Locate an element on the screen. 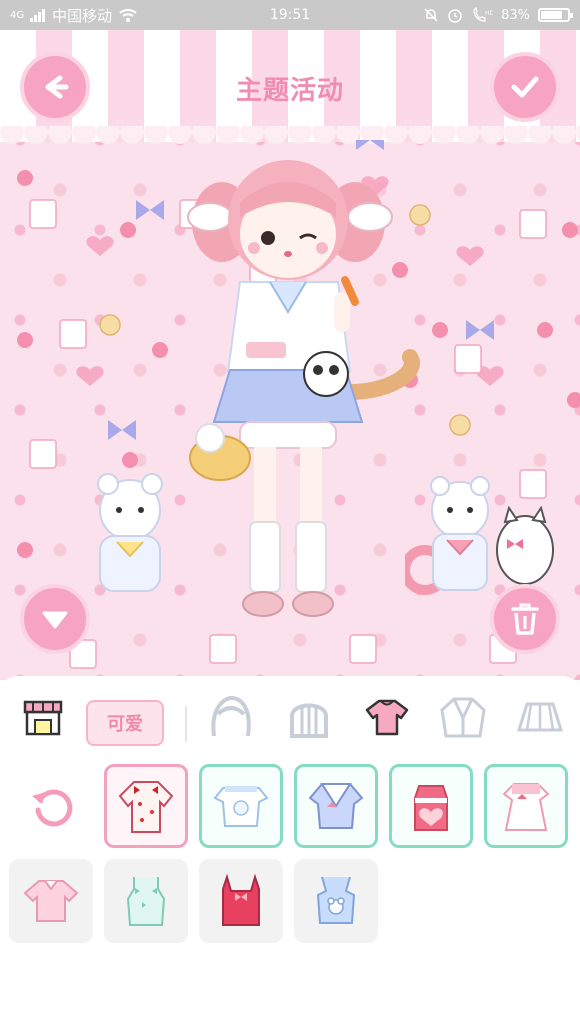  red-blouse-icon is located at coordinates (146, 807).